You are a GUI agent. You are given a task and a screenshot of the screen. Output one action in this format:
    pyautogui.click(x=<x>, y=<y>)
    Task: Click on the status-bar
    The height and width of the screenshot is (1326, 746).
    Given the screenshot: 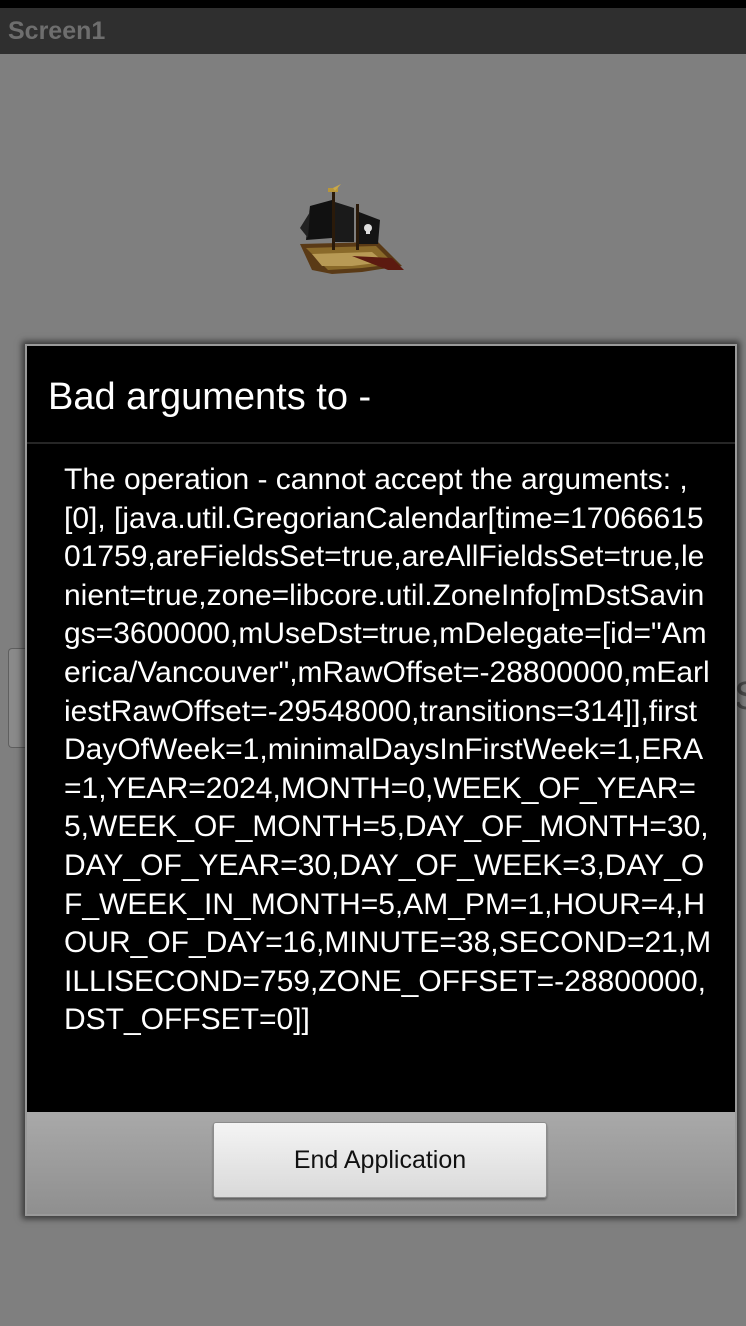 What is the action you would take?
    pyautogui.click(x=373, y=4)
    